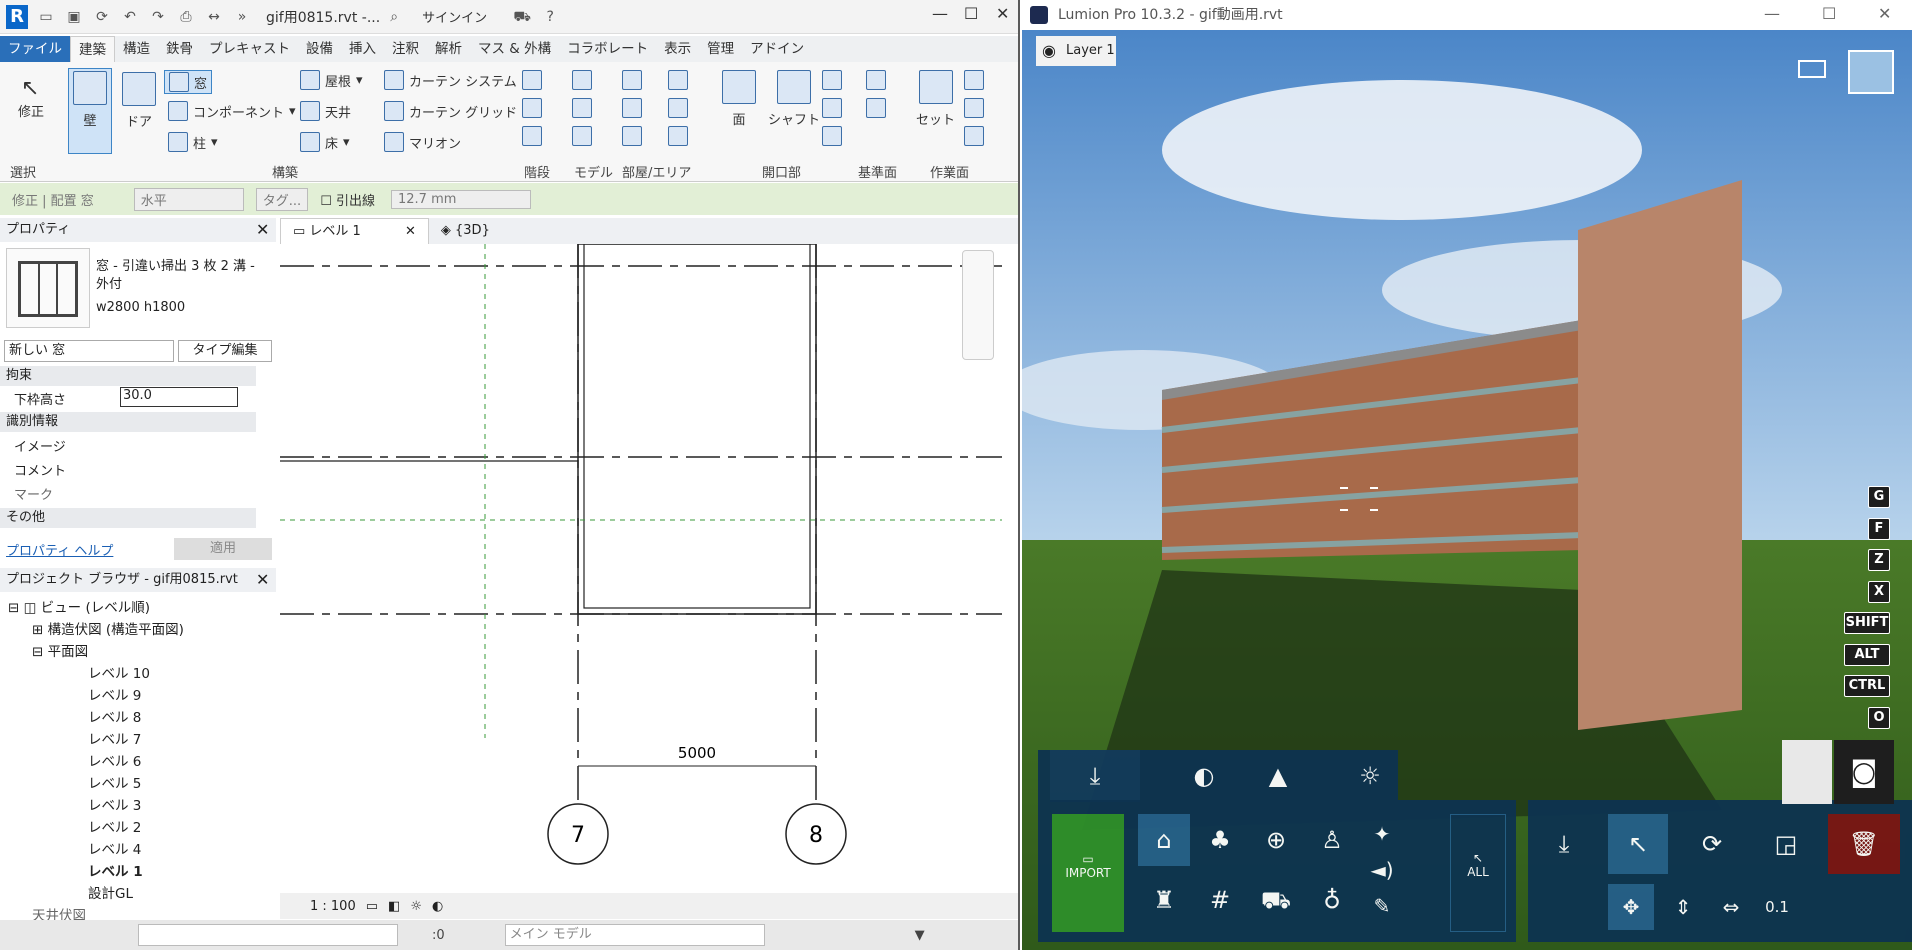 This screenshot has width=1912, height=950. I want to click on height-value: 0.1, so click(1777, 907).